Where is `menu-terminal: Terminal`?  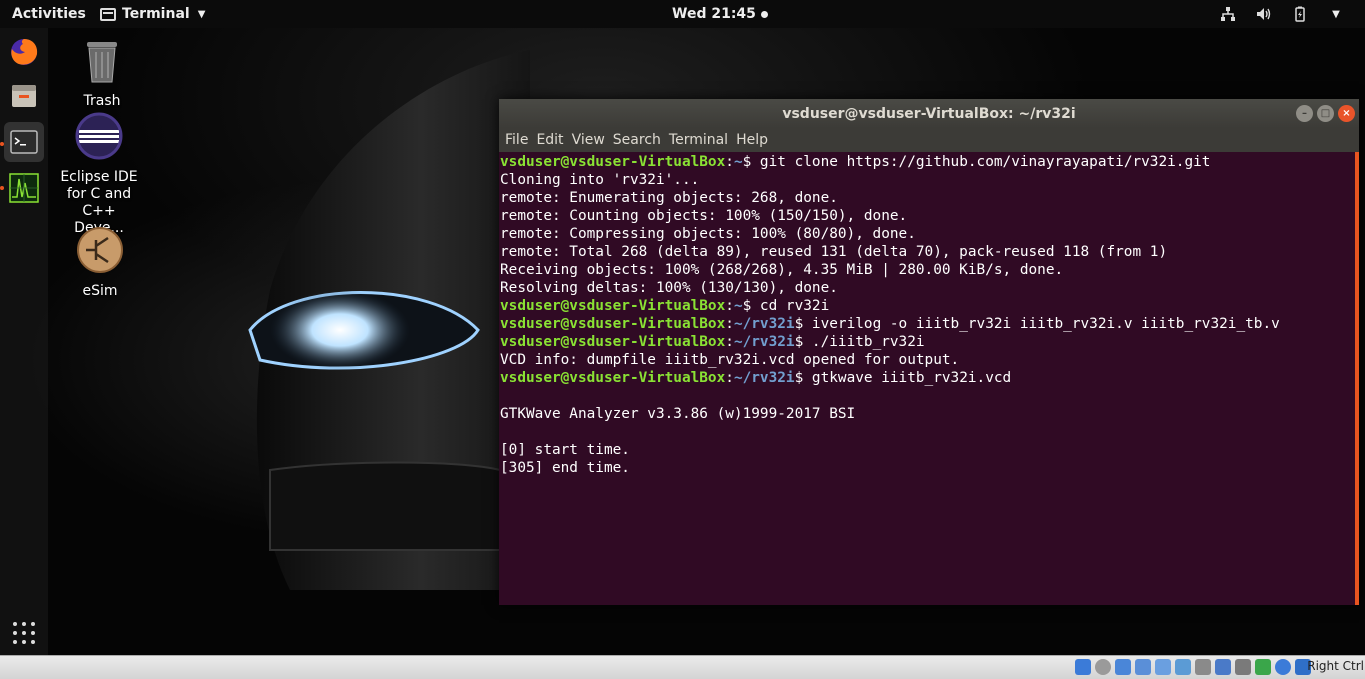
menu-terminal: Terminal is located at coordinates (701, 140).